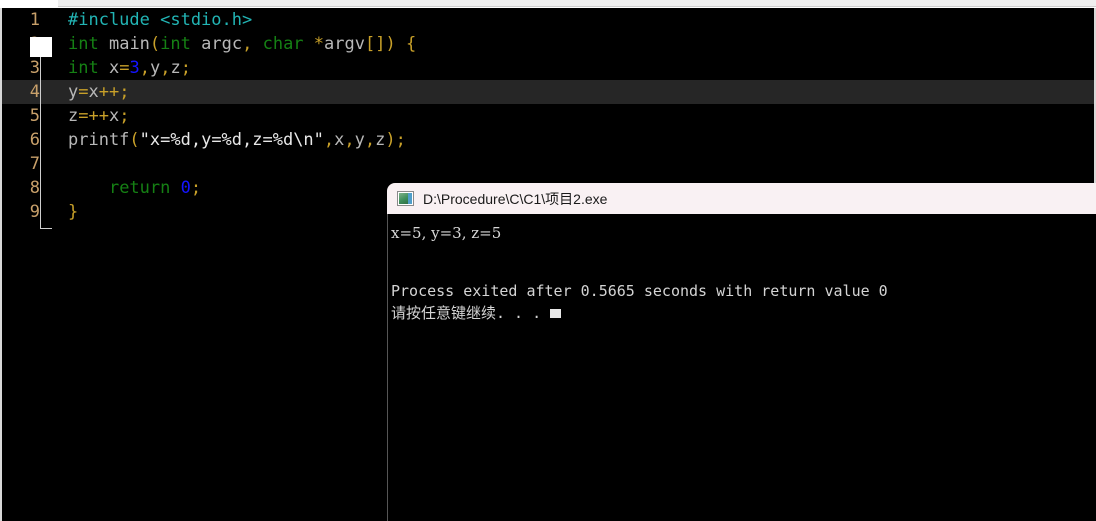 This screenshot has height=521, width=1096. I want to click on console-cursor-block, so click(556, 313).